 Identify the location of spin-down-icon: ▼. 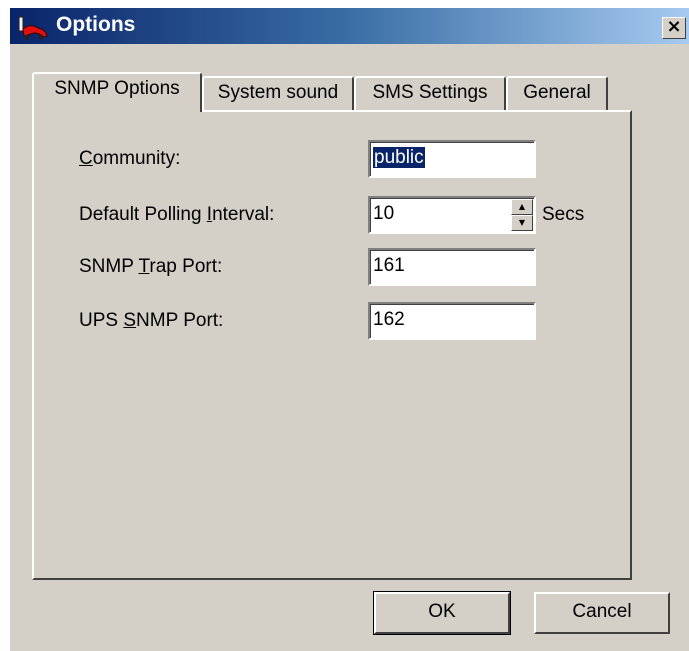
(522, 223).